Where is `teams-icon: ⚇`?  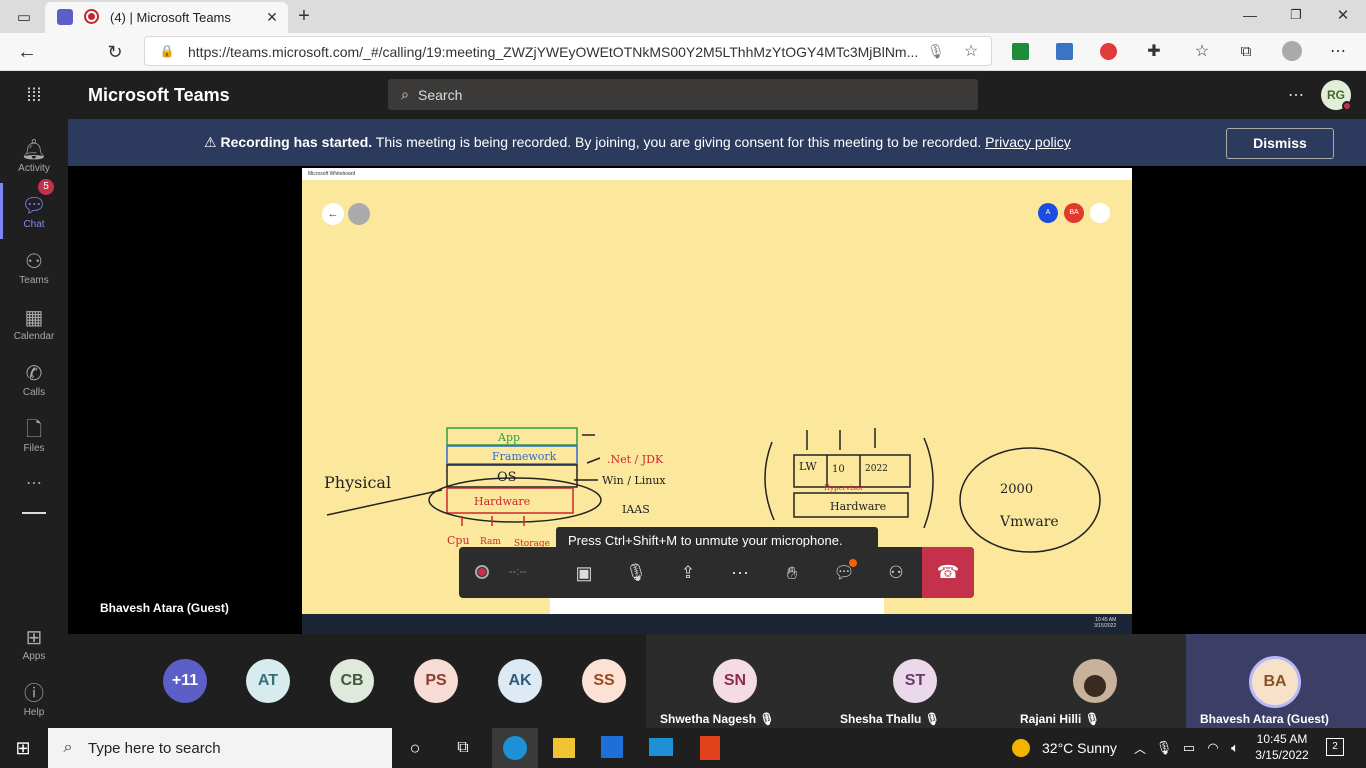
teams-icon: ⚇ is located at coordinates (34, 262).